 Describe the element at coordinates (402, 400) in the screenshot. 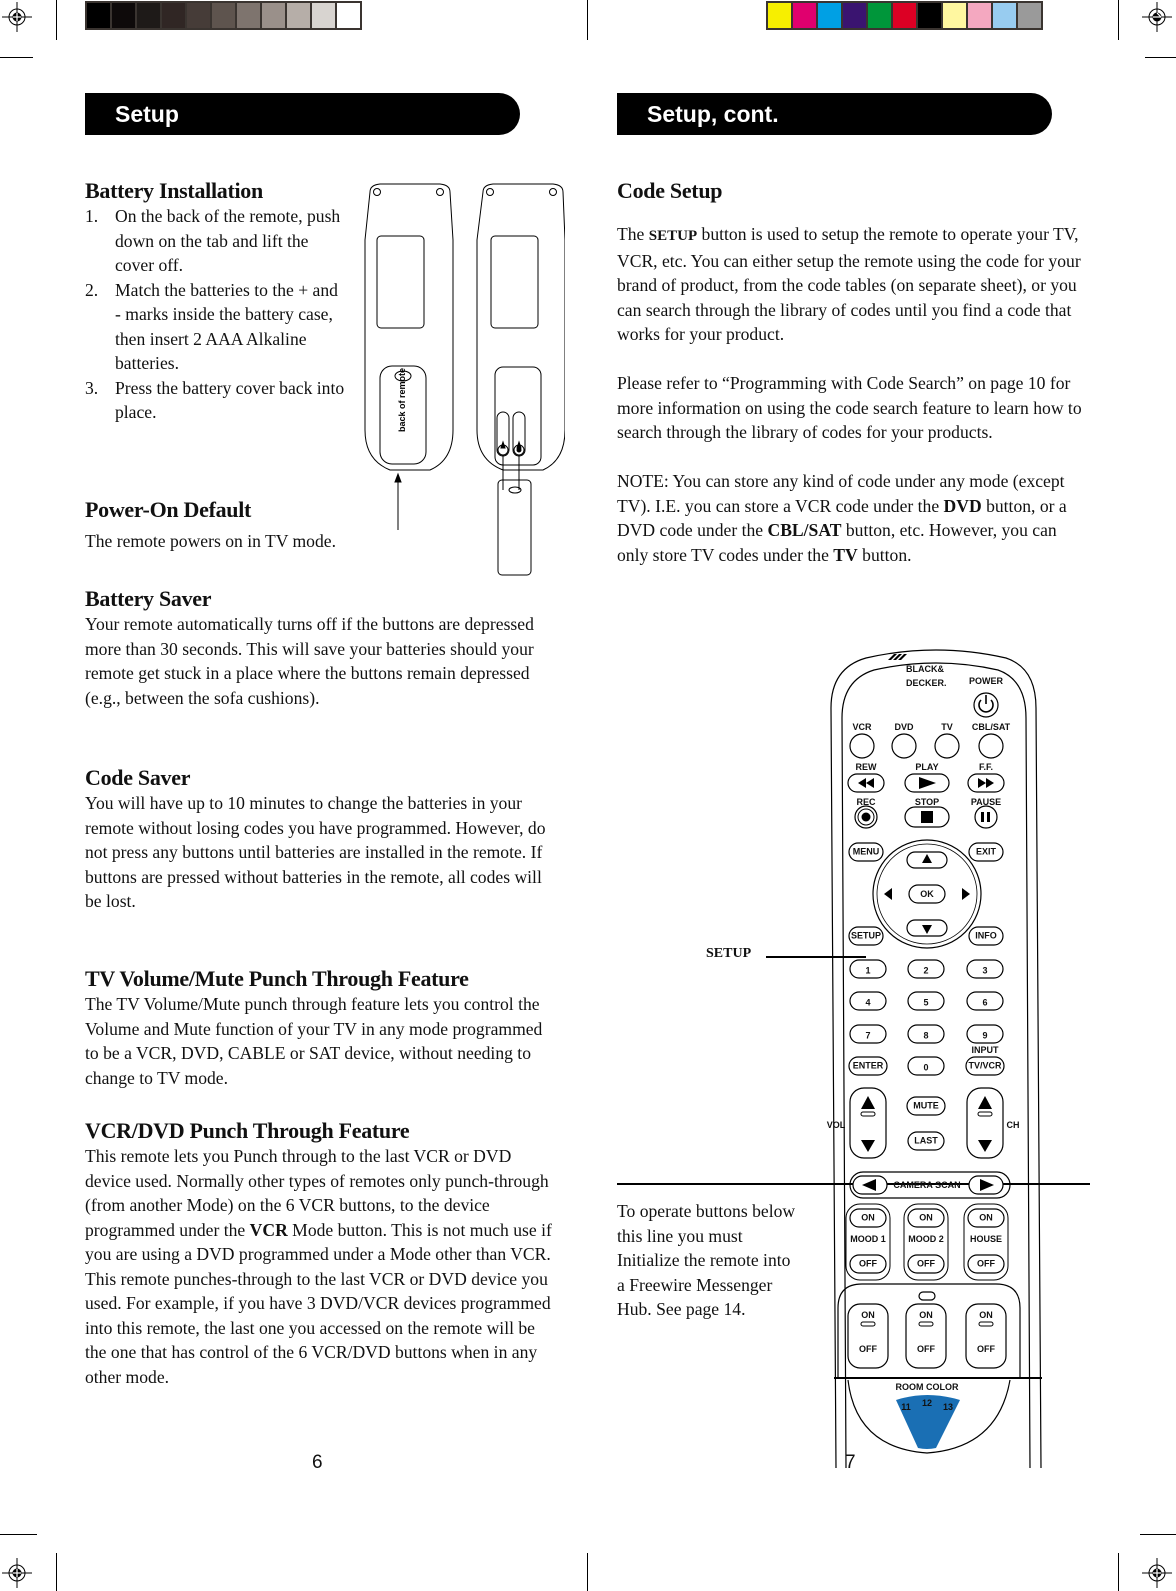

I see `back-of-remote-label: back of remote` at that location.